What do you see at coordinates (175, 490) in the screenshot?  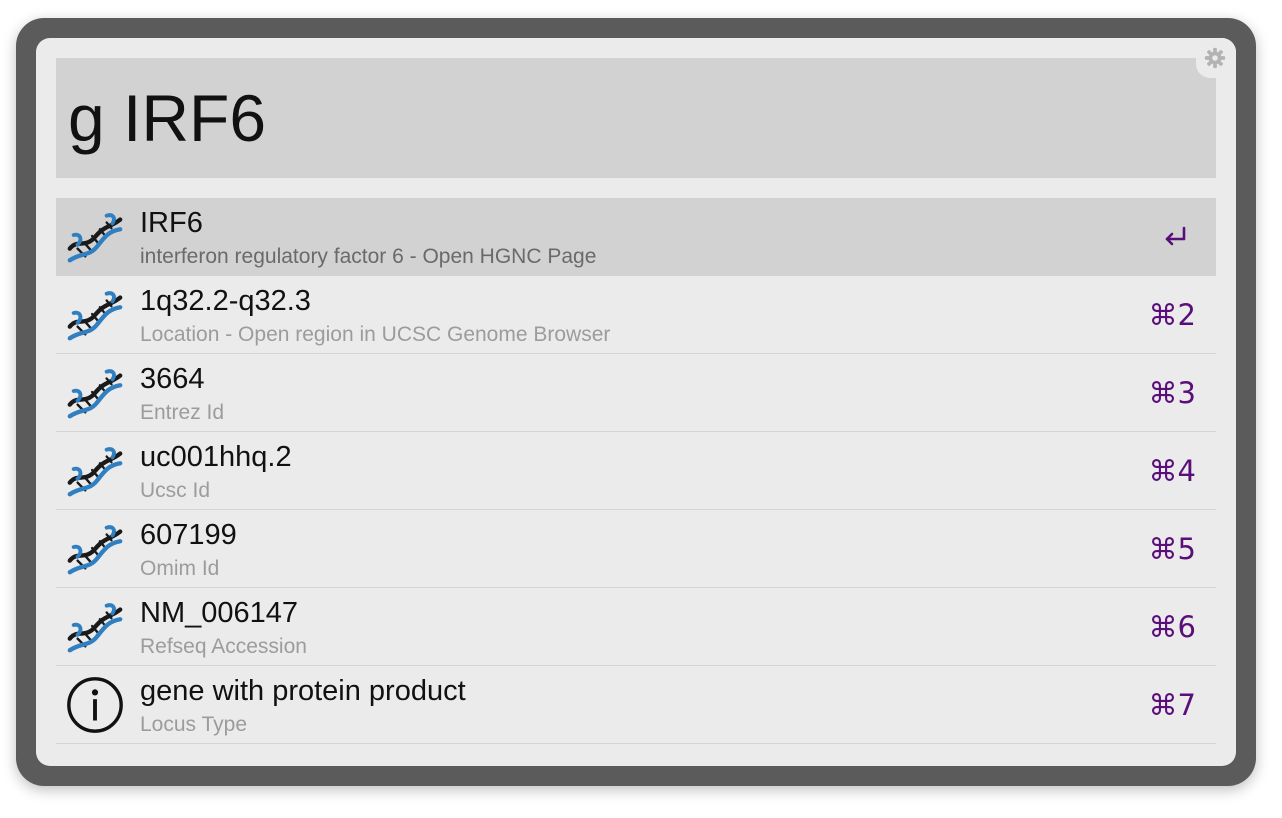 I see `result-subtitle: Ucsc Id` at bounding box center [175, 490].